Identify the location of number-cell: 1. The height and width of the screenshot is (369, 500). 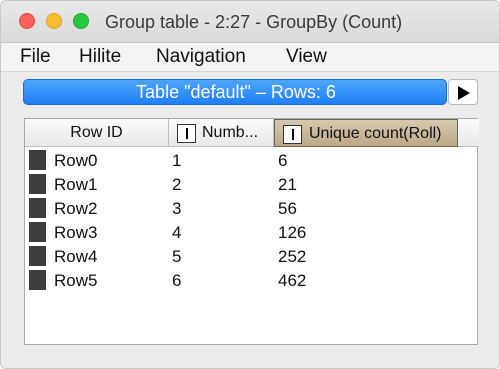
(177, 160).